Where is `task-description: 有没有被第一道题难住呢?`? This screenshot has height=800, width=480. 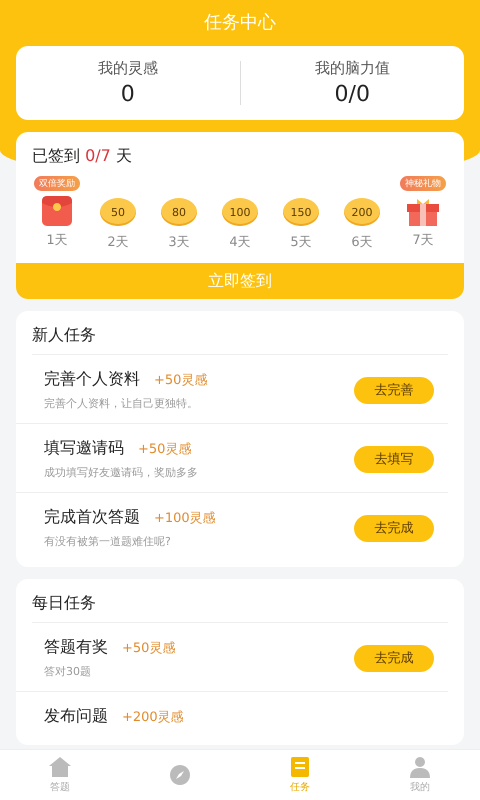
task-description: 有没有被第一道题难住呢? is located at coordinates (108, 541).